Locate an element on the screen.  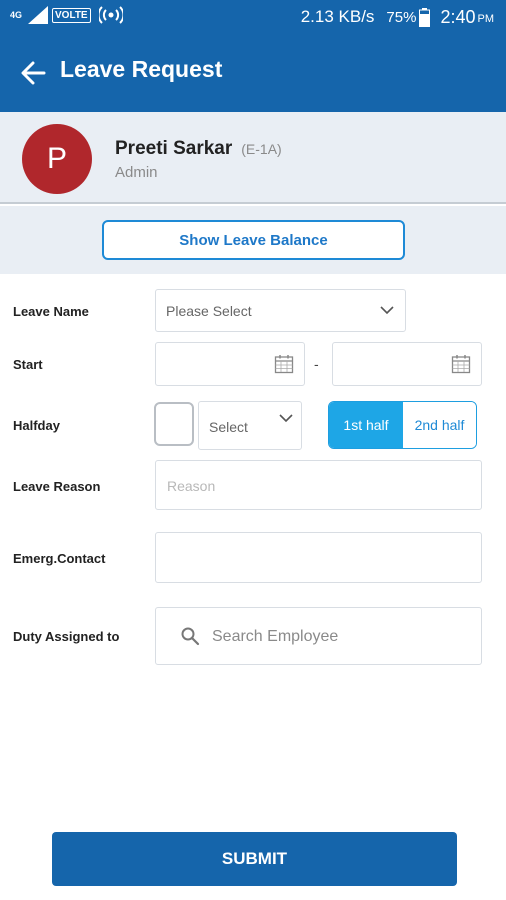
halfday-segmented-control: 1st half 2nd half is located at coordinates (402, 425).